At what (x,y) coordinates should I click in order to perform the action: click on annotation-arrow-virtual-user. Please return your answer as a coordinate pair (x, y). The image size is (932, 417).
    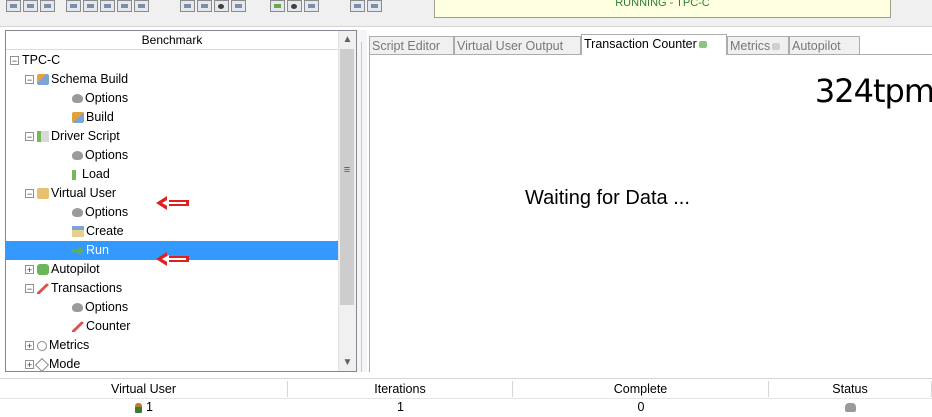
    Looking at the image, I should click on (172, 203).